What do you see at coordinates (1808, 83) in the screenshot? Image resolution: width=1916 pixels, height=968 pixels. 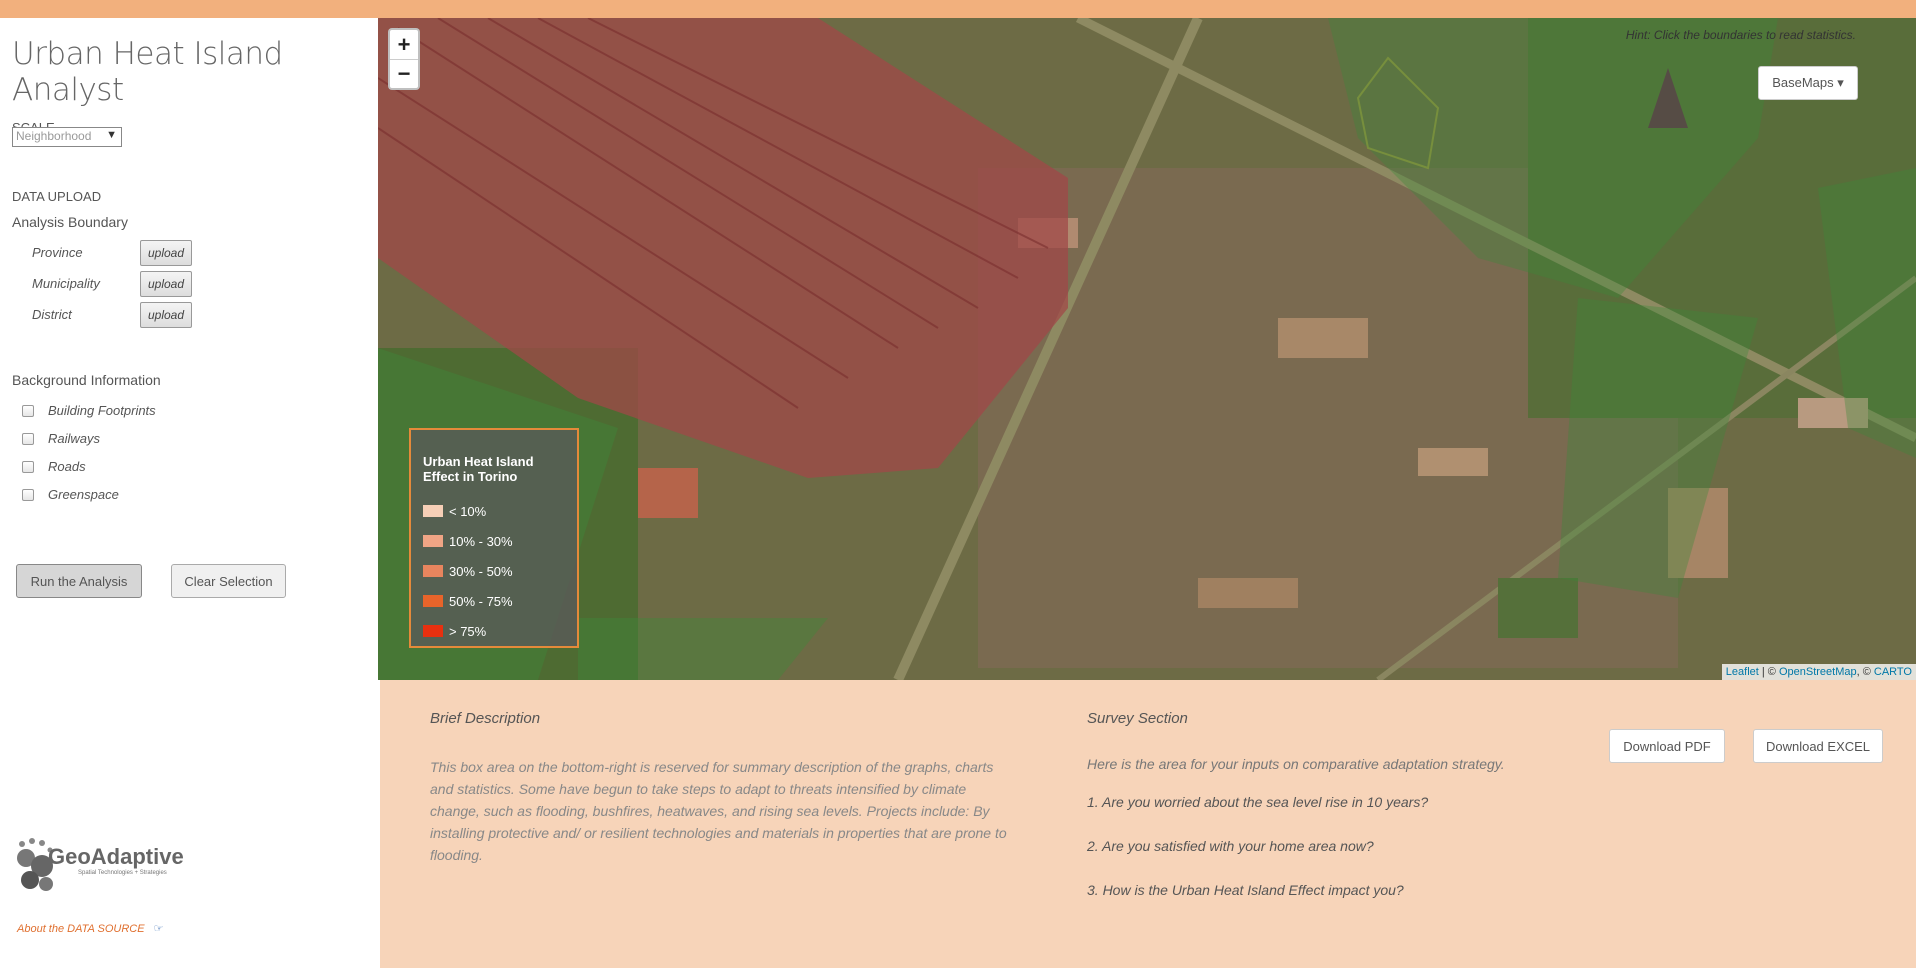 I see `basemaps-dropdown-button: BaseMaps ▾` at bounding box center [1808, 83].